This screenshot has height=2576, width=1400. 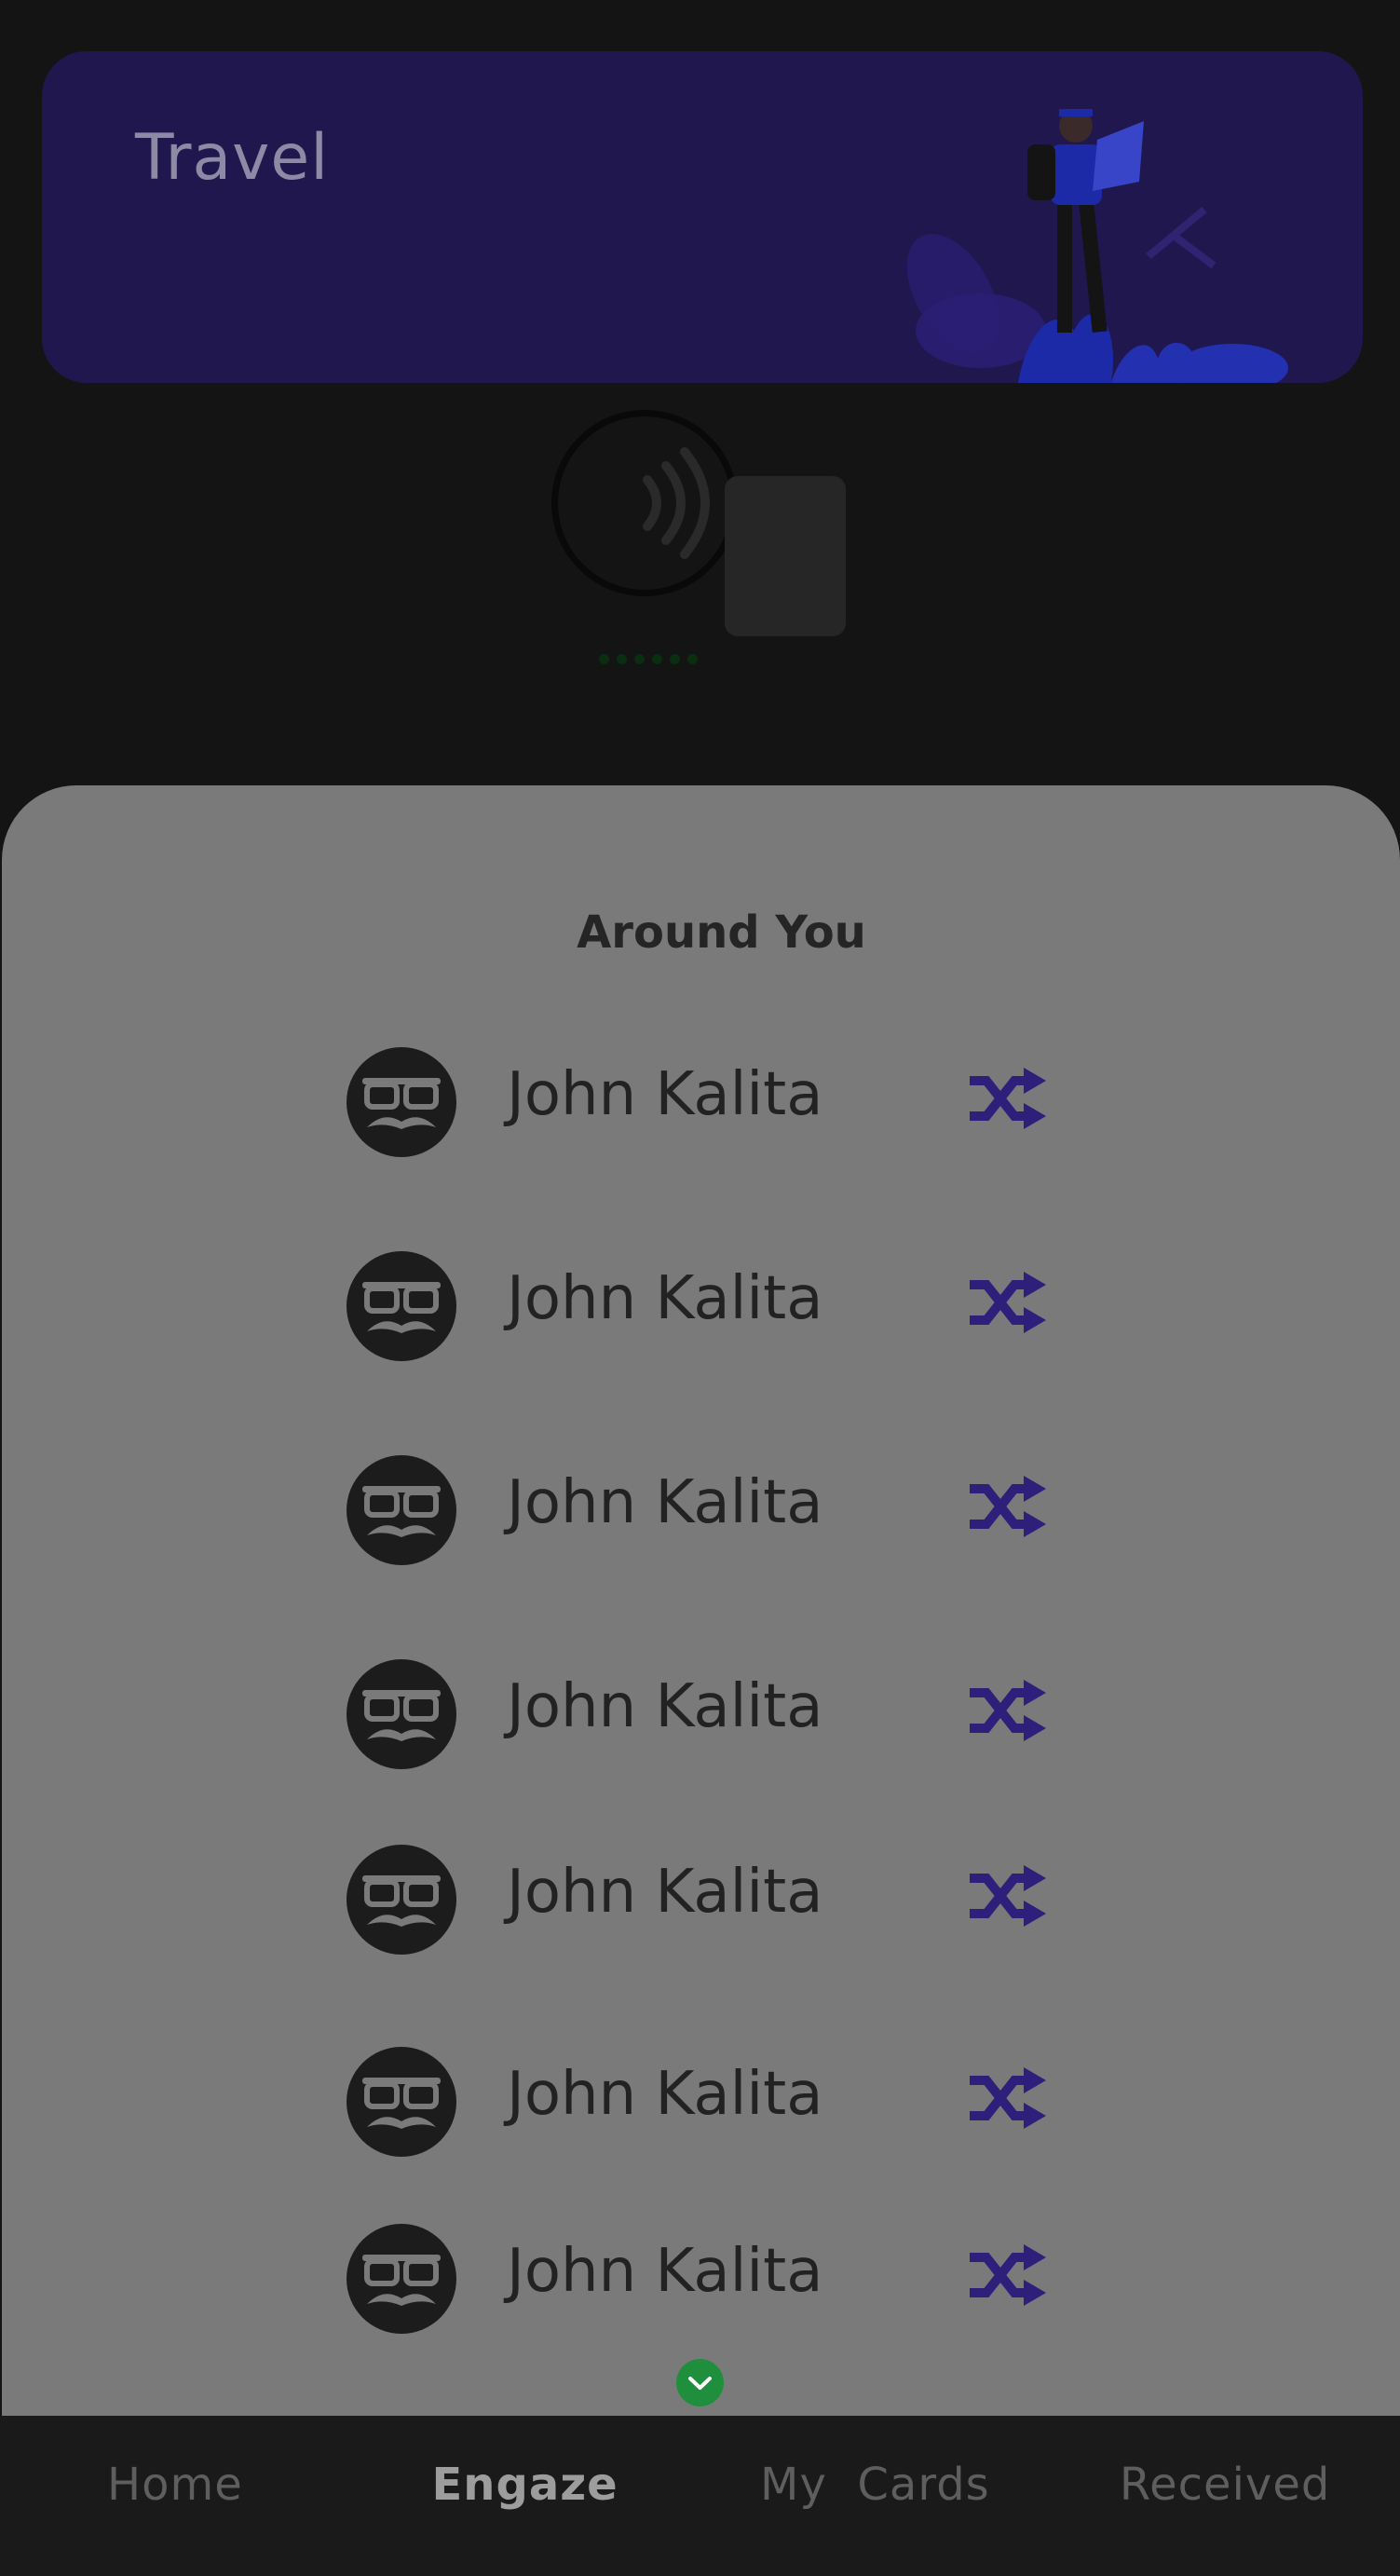 I want to click on nav-received: Received, so click(x=1225, y=2496).